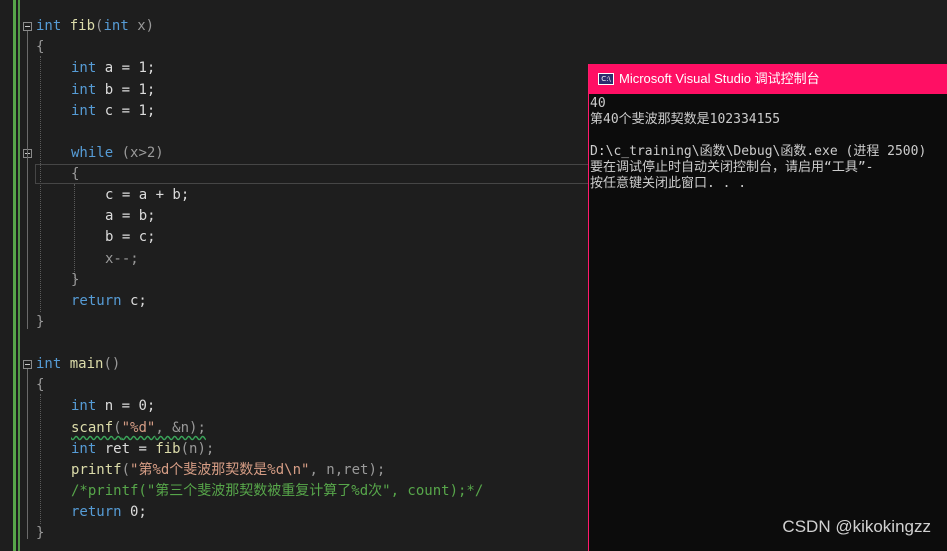 This screenshot has width=947, height=551. I want to click on code-line-scanf: scanf("%d", &n);, so click(138, 428).